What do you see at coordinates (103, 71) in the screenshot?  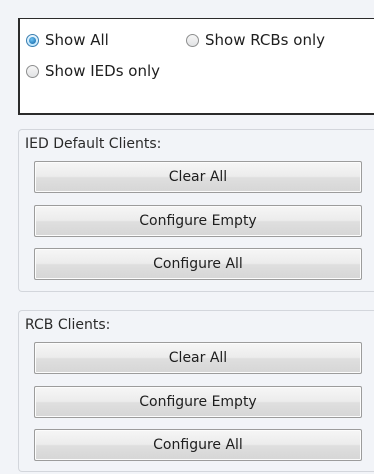 I see `show-ieds-only-label: Show IEDs only` at bounding box center [103, 71].